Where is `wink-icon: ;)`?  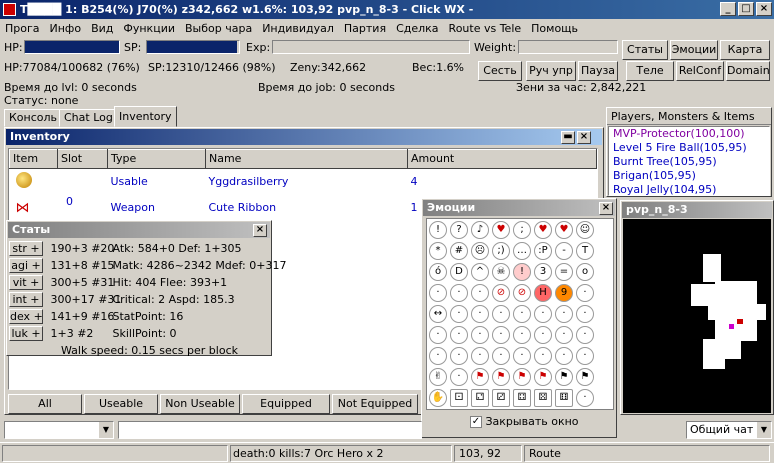
wink-icon: ;) is located at coordinates (501, 251).